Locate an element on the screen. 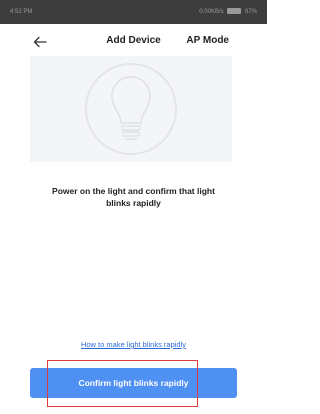  light-bulb-icon is located at coordinates (131, 109).